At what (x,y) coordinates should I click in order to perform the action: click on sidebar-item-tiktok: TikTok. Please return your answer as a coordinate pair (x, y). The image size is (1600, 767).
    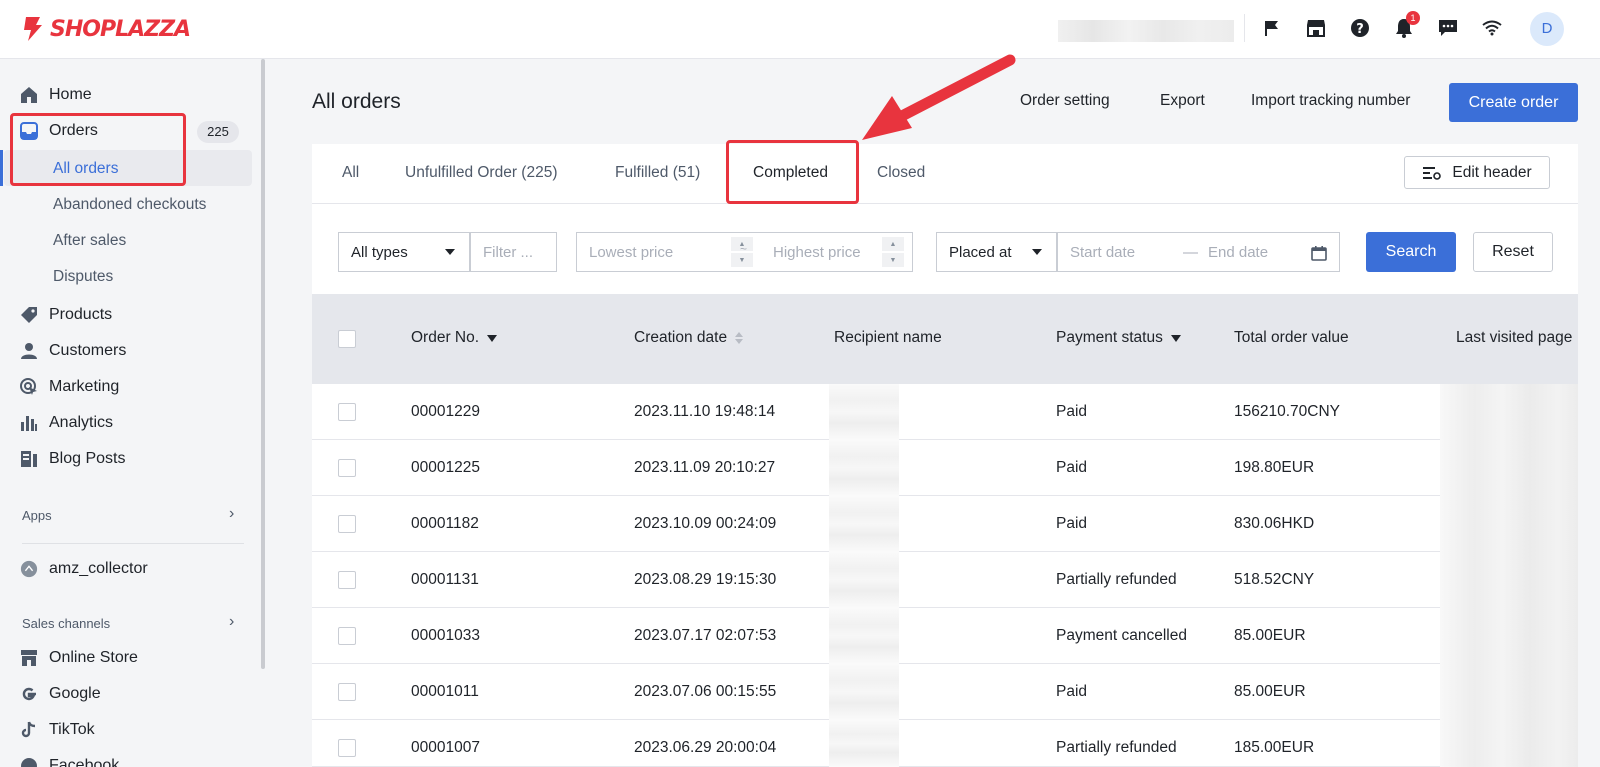
    Looking at the image, I should click on (57, 730).